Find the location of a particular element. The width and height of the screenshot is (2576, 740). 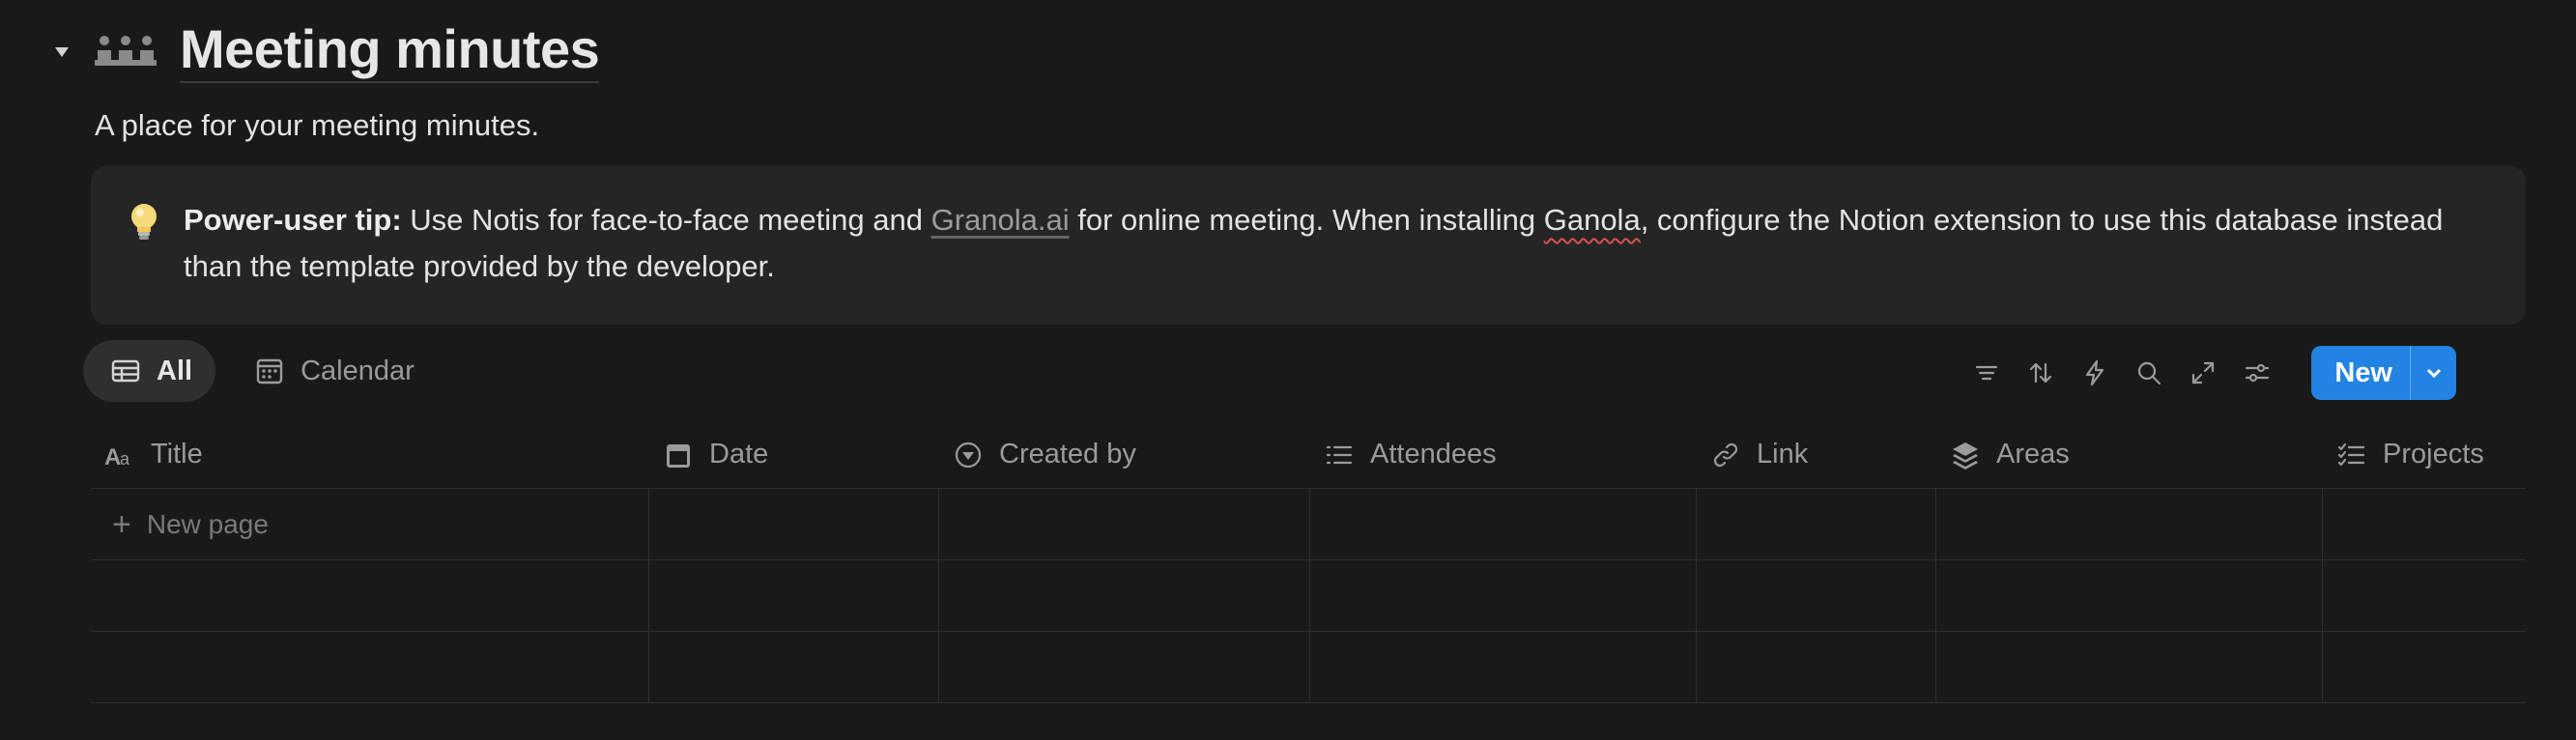

tab-all-label: All is located at coordinates (175, 371).